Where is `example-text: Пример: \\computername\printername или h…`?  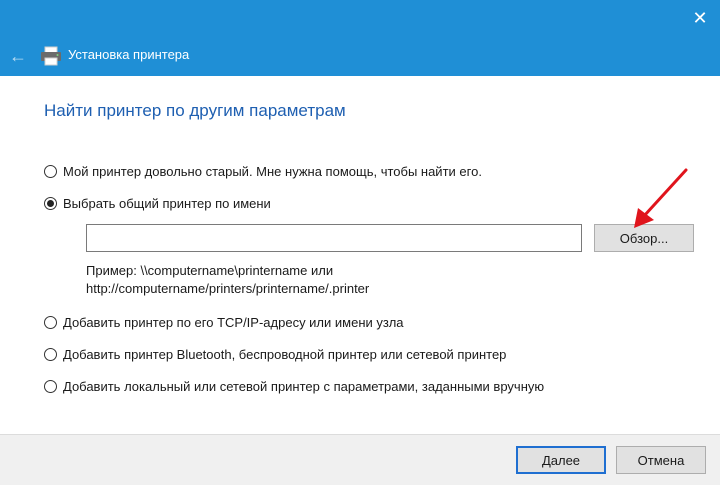
example-text: Пример: \\computername\printername или h… is located at coordinates (227, 280).